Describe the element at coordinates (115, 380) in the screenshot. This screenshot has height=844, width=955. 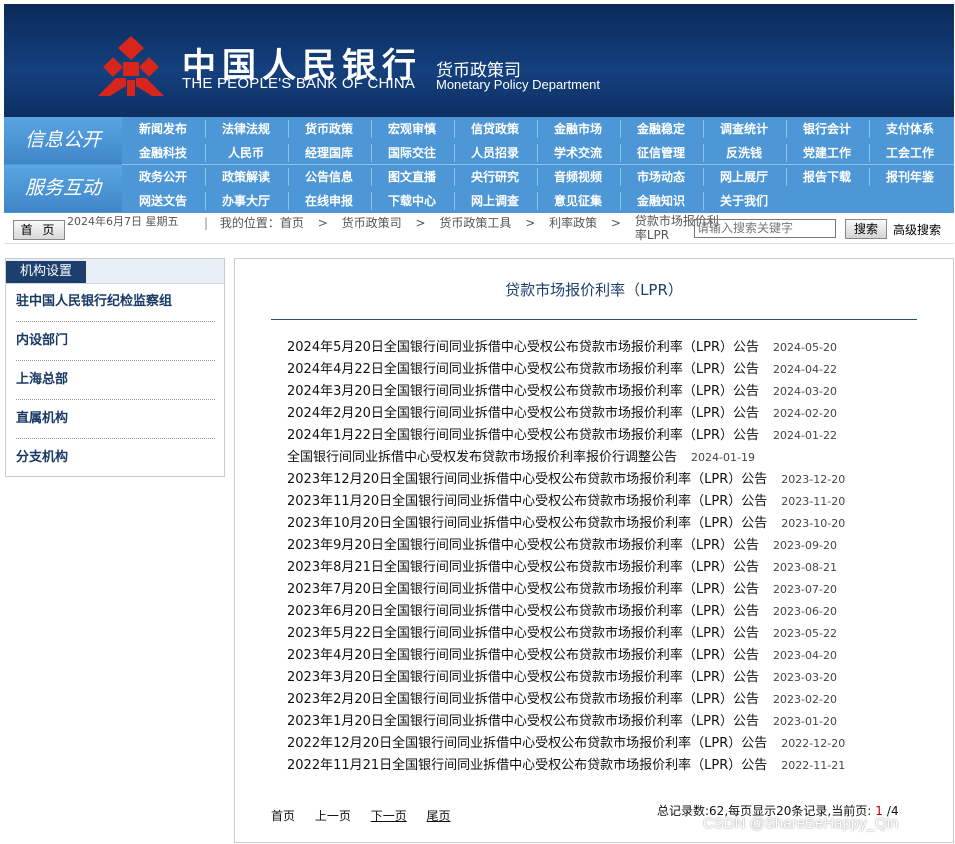
I see `sidebar-item-shanghai-hq: 上海总部` at that location.